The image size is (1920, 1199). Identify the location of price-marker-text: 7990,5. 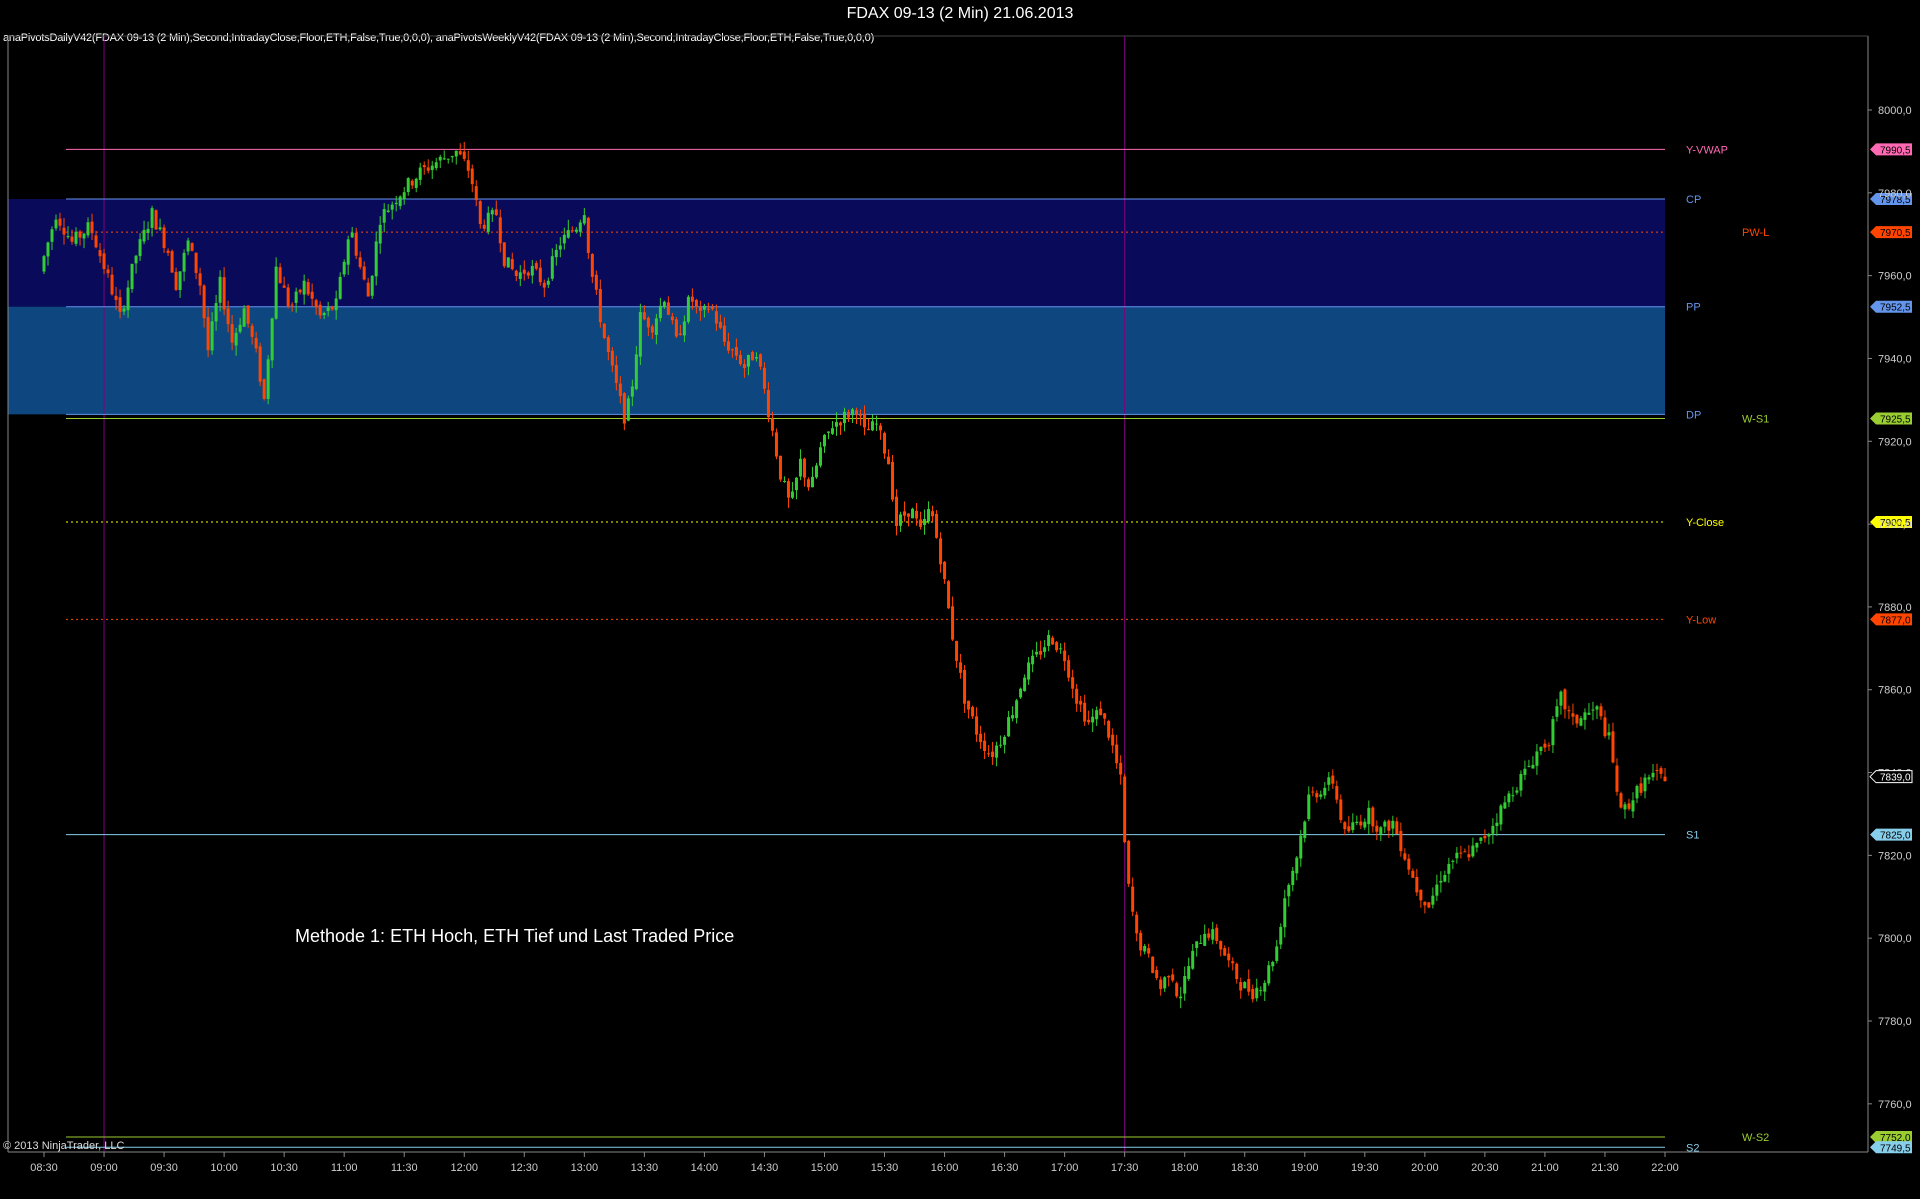
(1895, 150).